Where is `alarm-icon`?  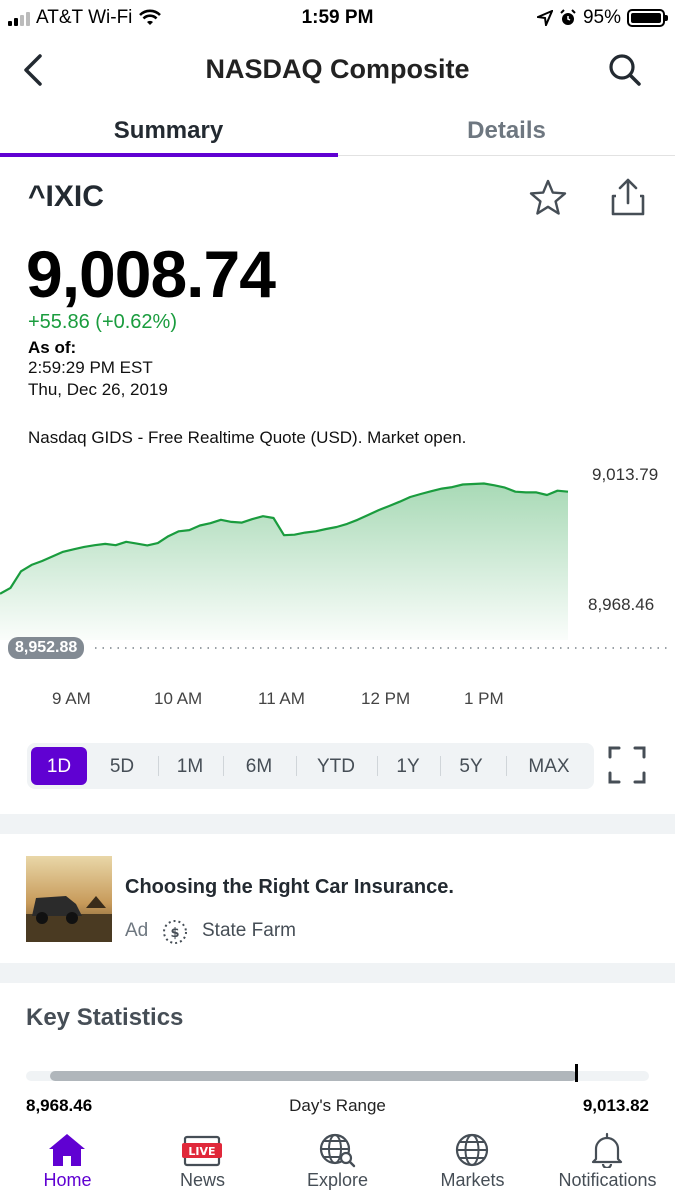 alarm-icon is located at coordinates (568, 17).